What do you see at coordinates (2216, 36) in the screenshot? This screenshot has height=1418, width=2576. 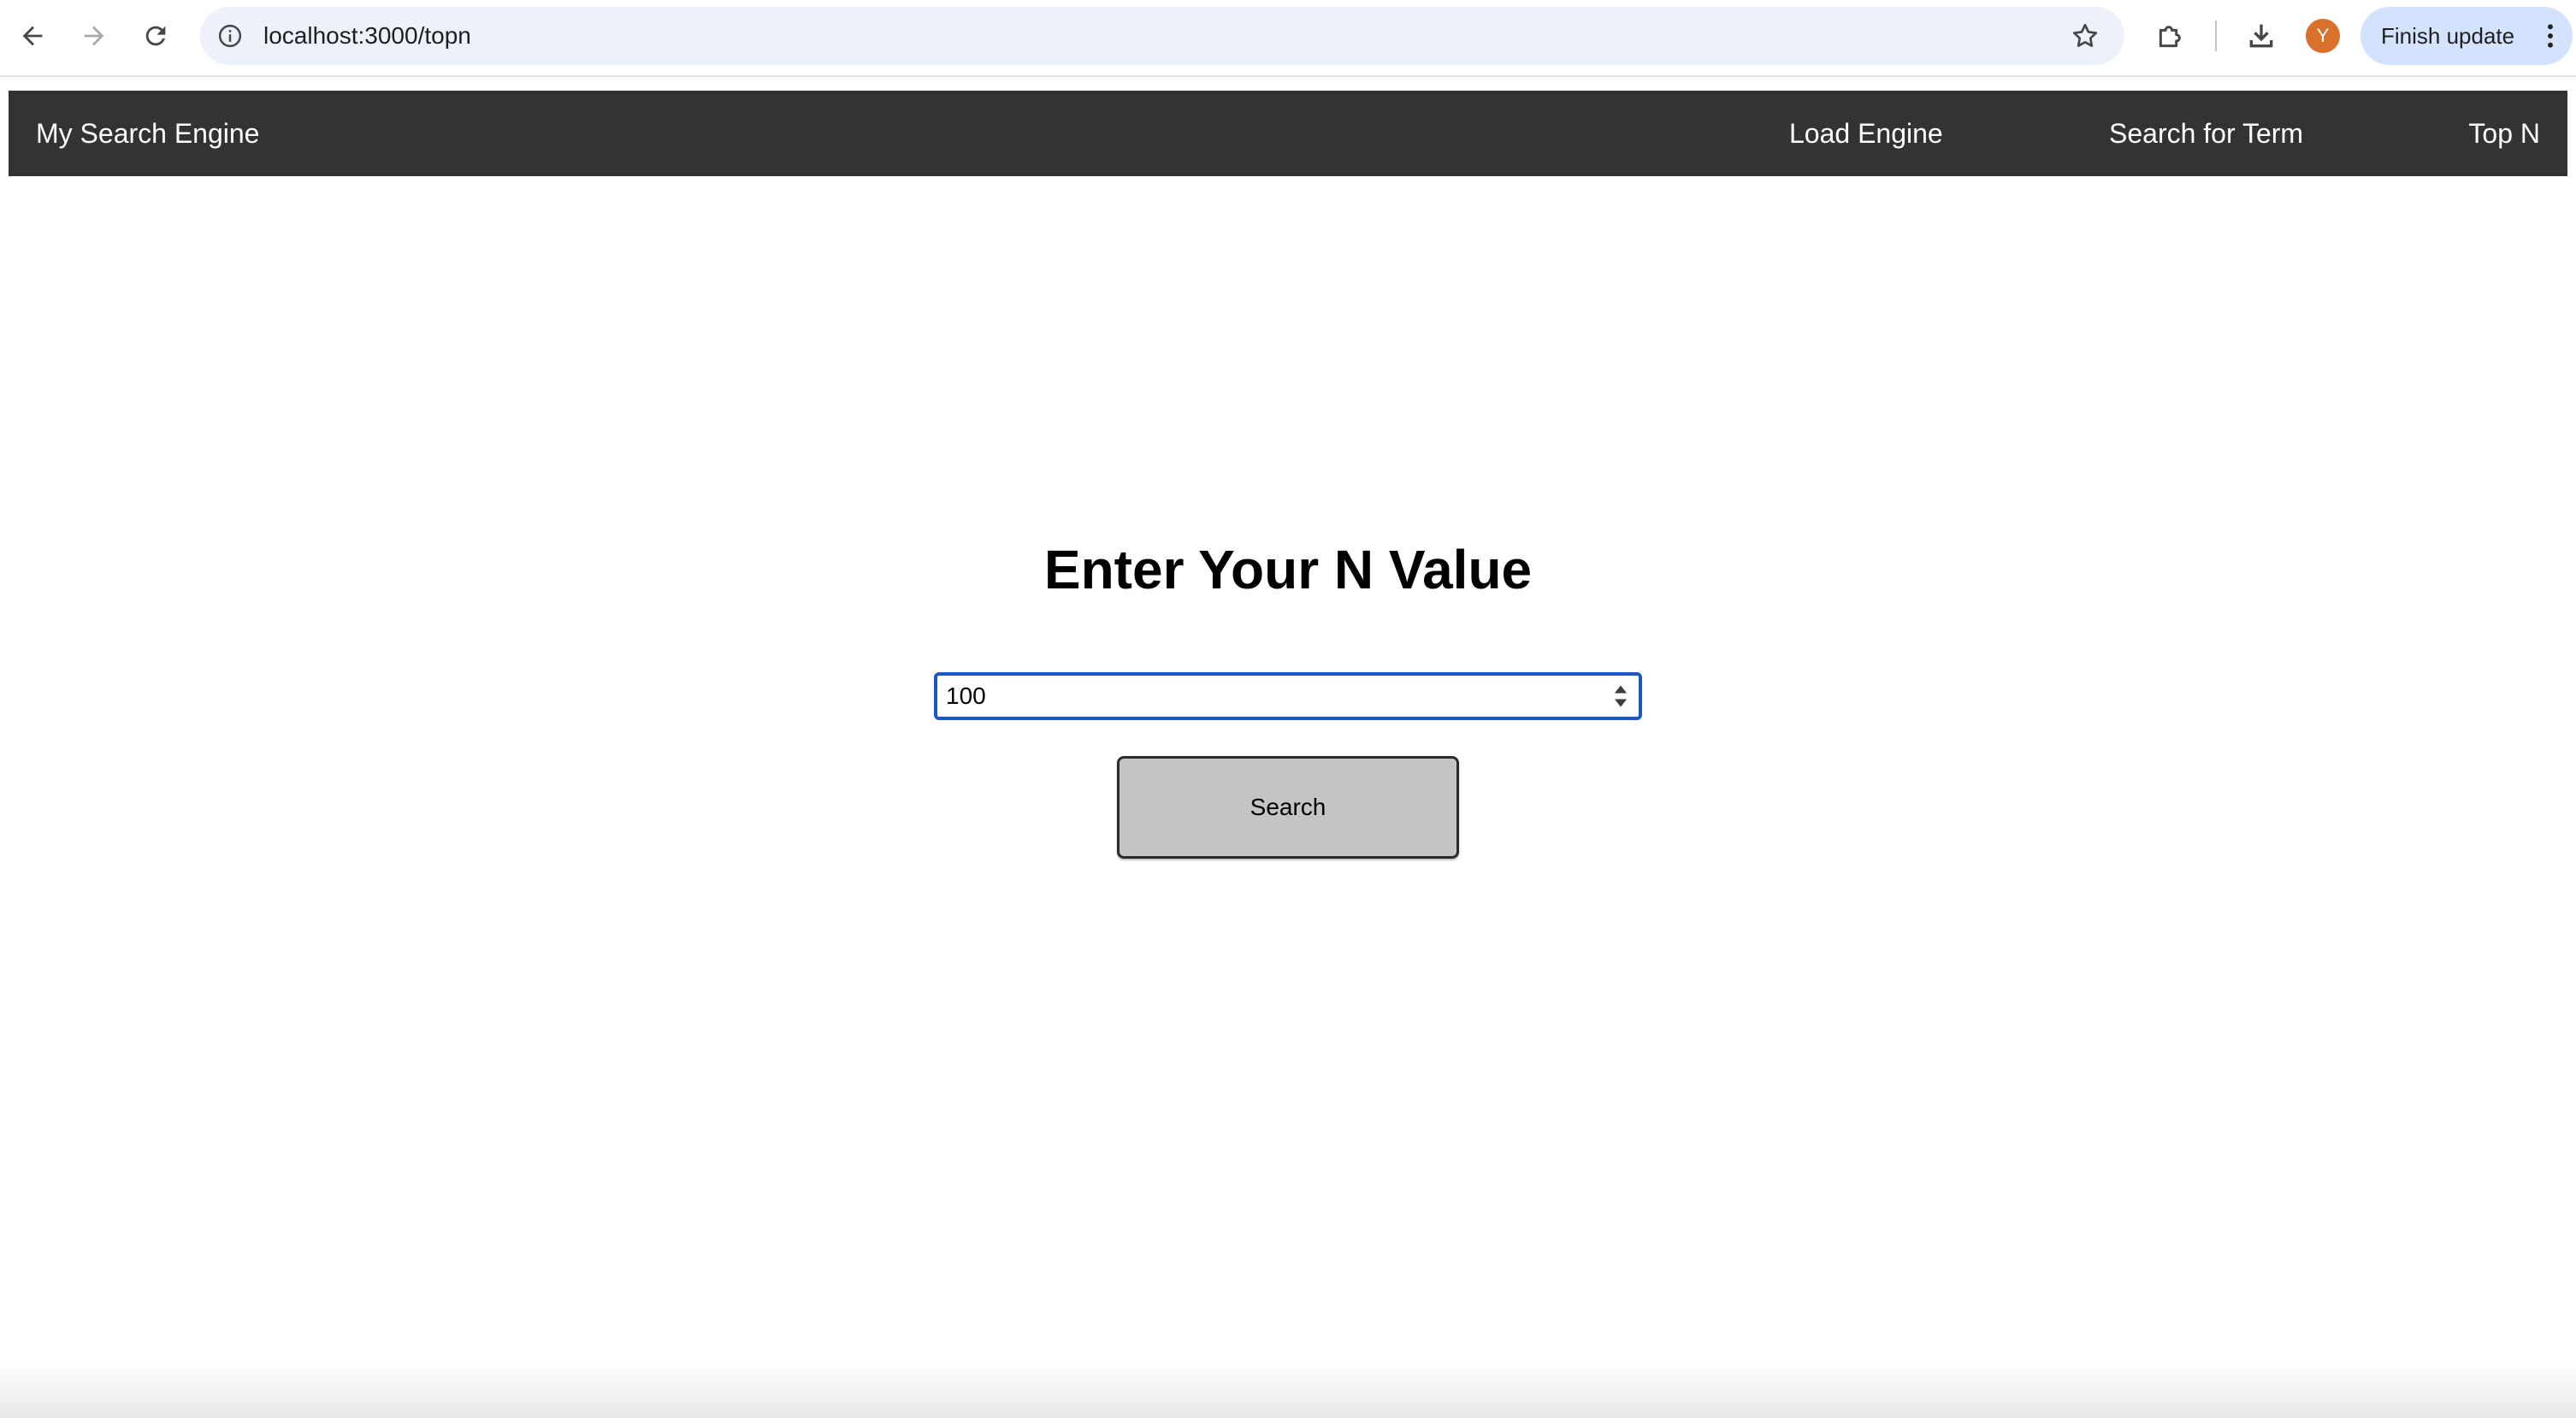 I see `toolbar-separator` at bounding box center [2216, 36].